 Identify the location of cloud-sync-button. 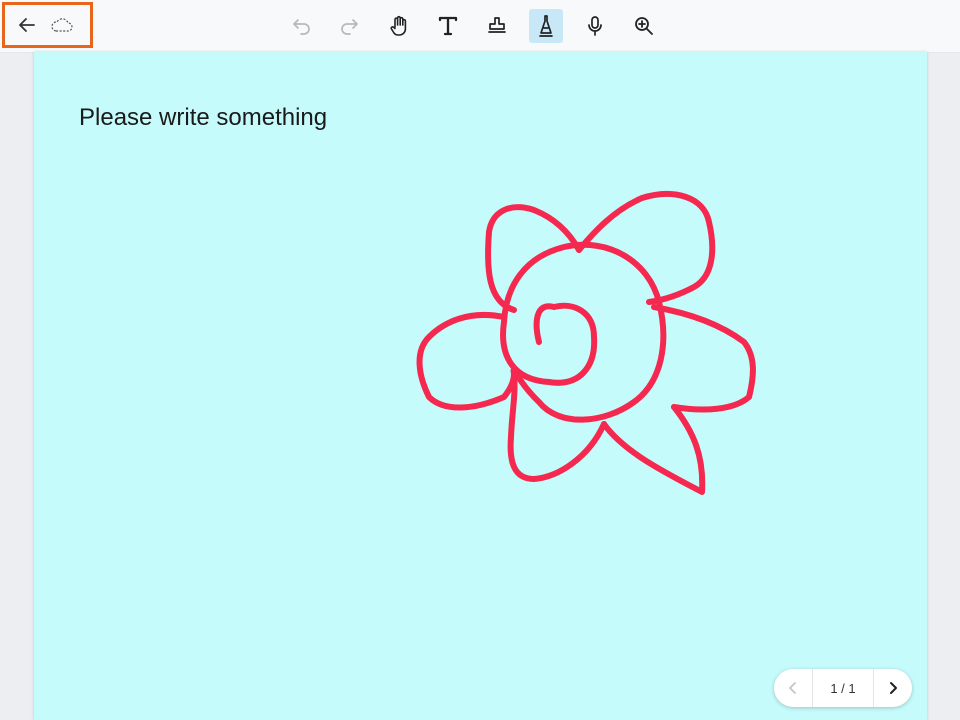
(62, 25).